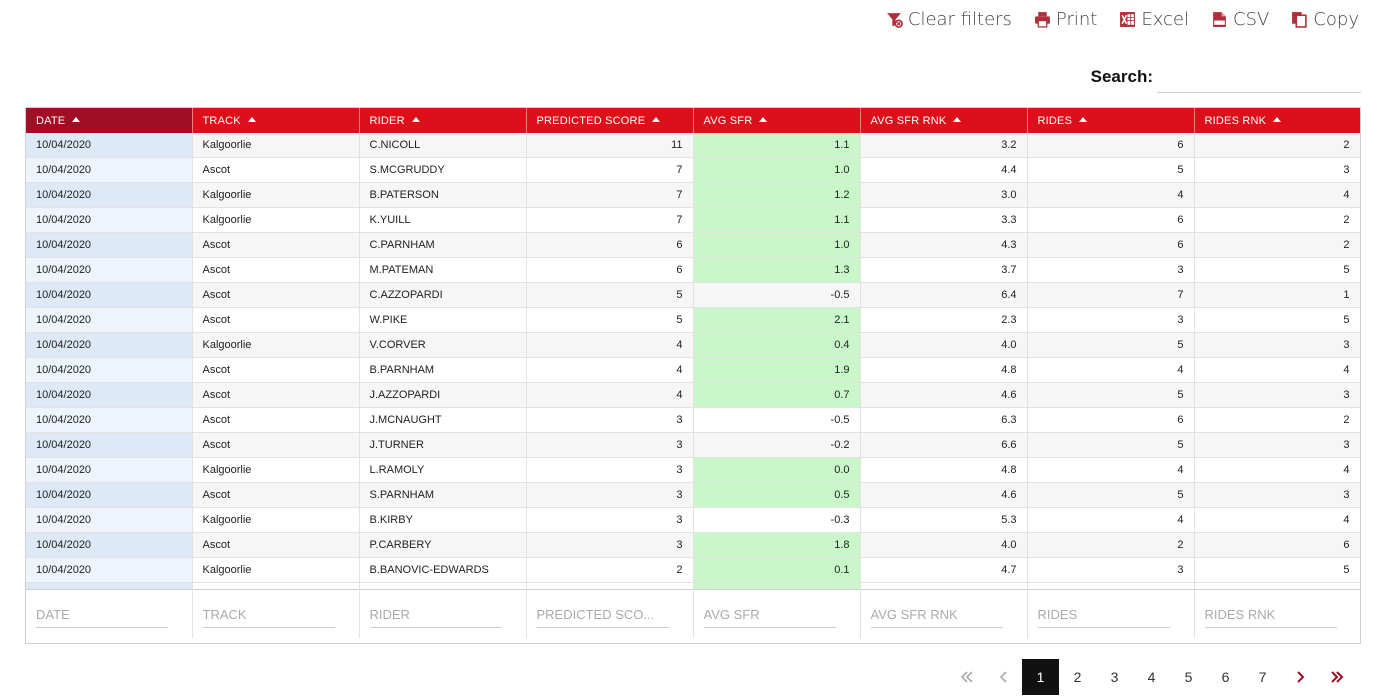  I want to click on filter-row, so click(693, 613).